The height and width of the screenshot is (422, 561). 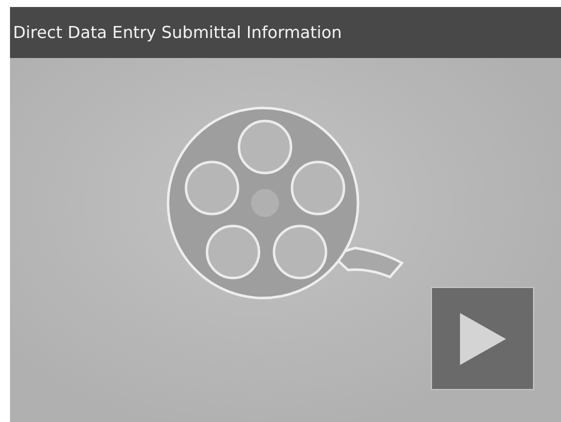 I want to click on play-icon, so click(x=483, y=338).